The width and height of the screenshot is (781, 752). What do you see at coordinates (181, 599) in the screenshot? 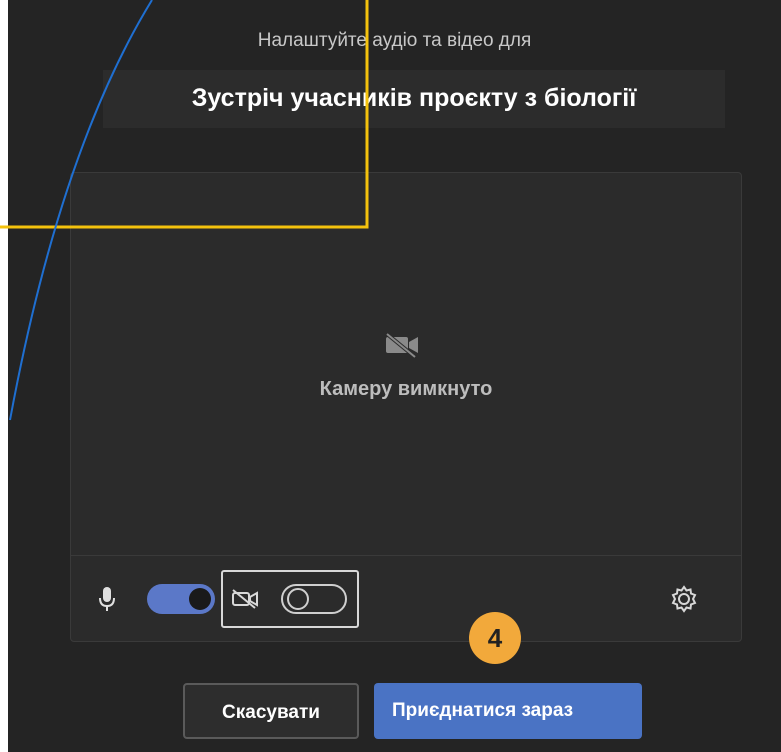
I see `microphone-toggle` at bounding box center [181, 599].